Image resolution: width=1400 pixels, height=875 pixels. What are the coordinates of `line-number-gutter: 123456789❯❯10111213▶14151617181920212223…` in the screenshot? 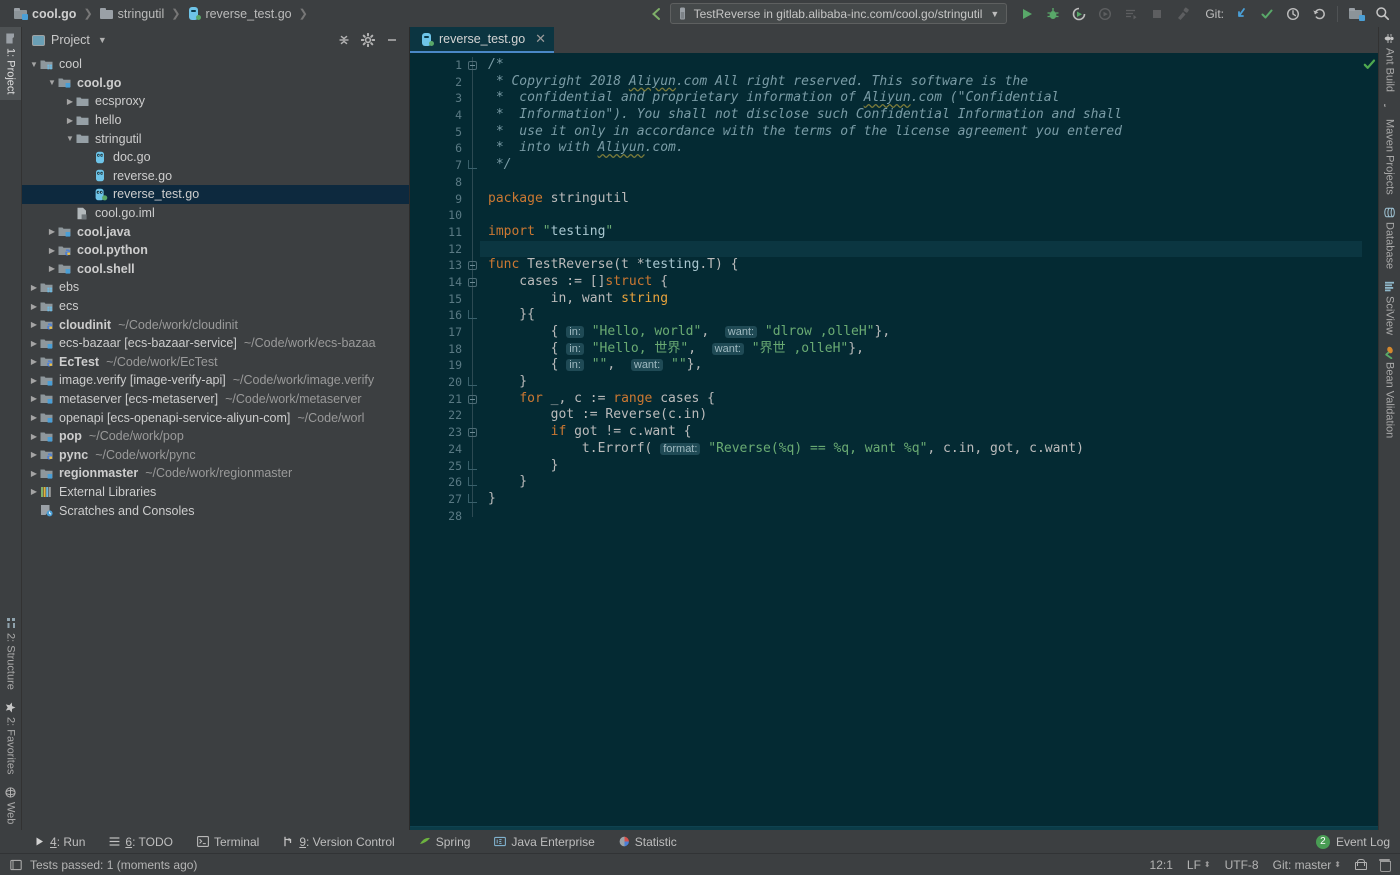 It's located at (444, 439).